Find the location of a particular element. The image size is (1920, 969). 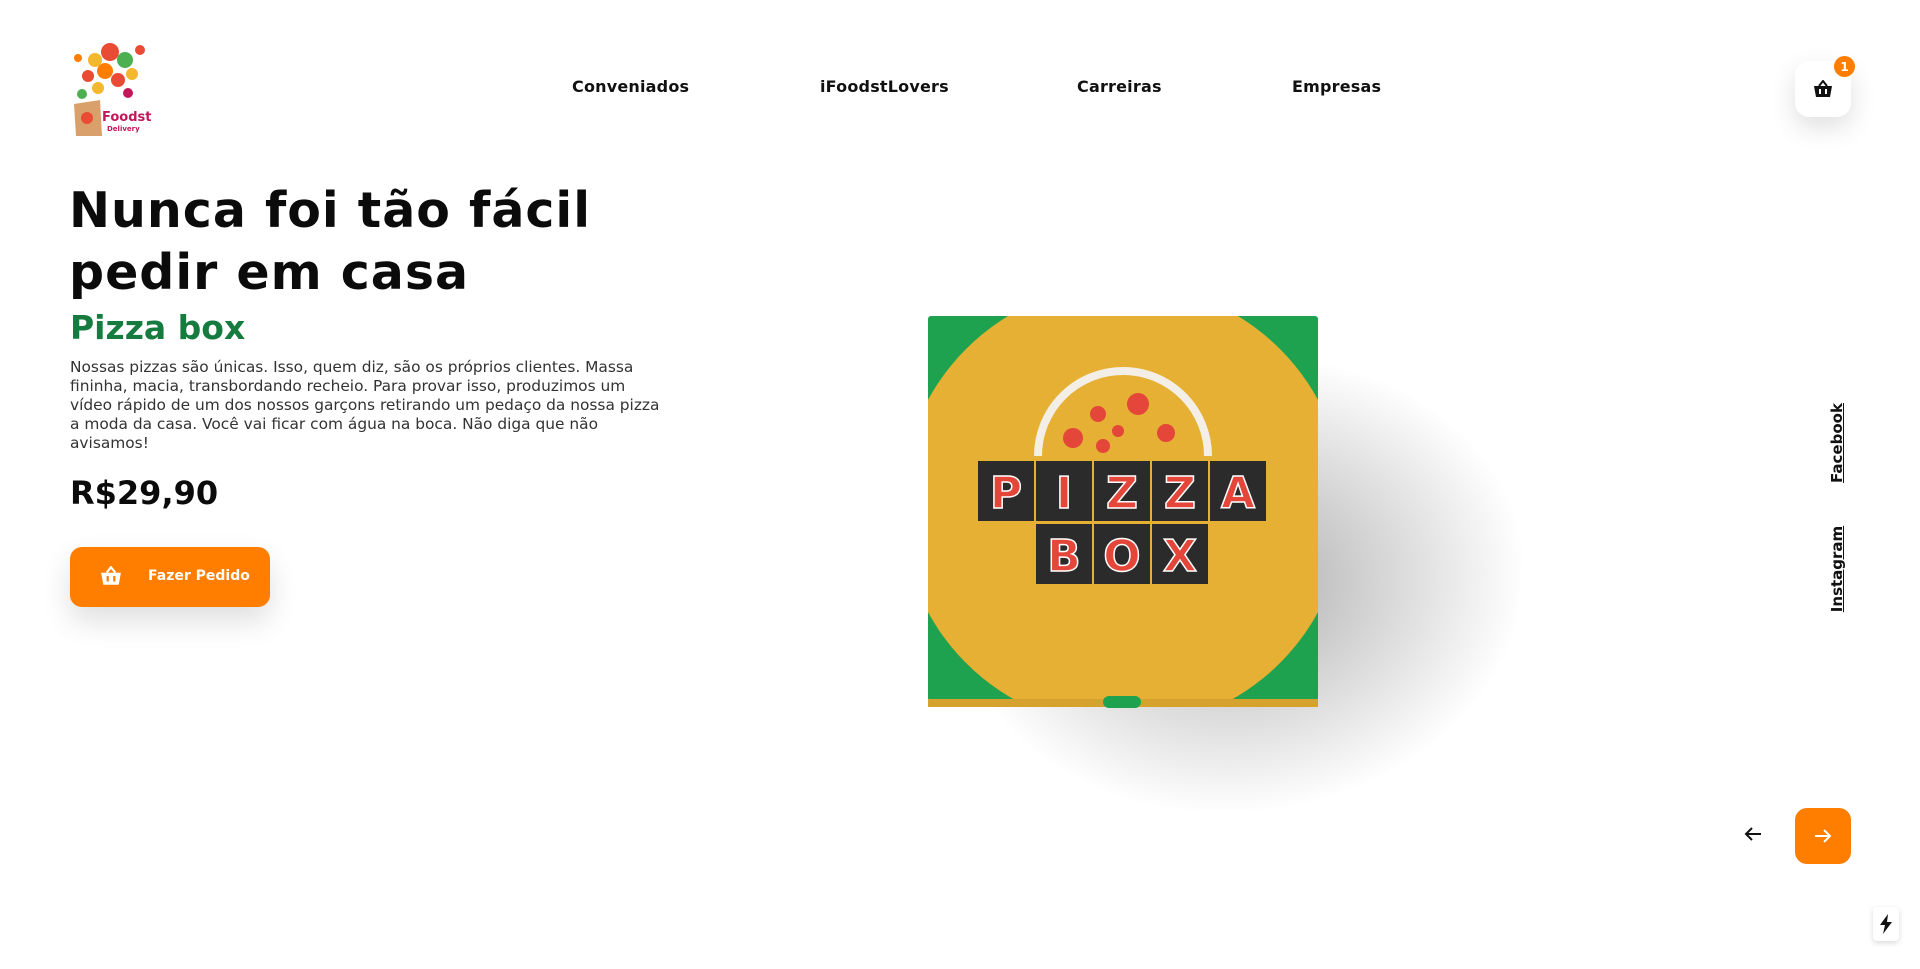

nav-link-conveniados: Conveniados is located at coordinates (630, 86).